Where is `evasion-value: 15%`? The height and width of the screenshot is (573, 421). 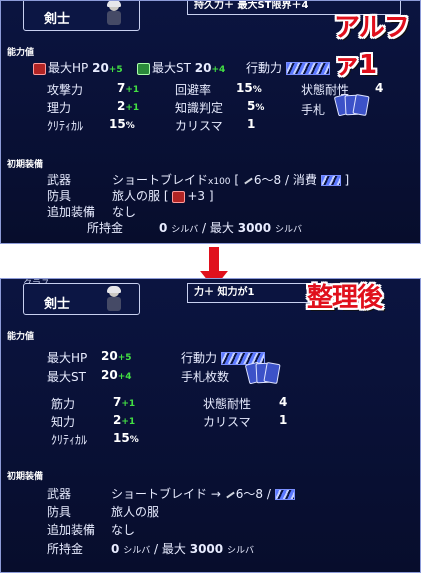
evasion-value: 15% is located at coordinates (249, 88).